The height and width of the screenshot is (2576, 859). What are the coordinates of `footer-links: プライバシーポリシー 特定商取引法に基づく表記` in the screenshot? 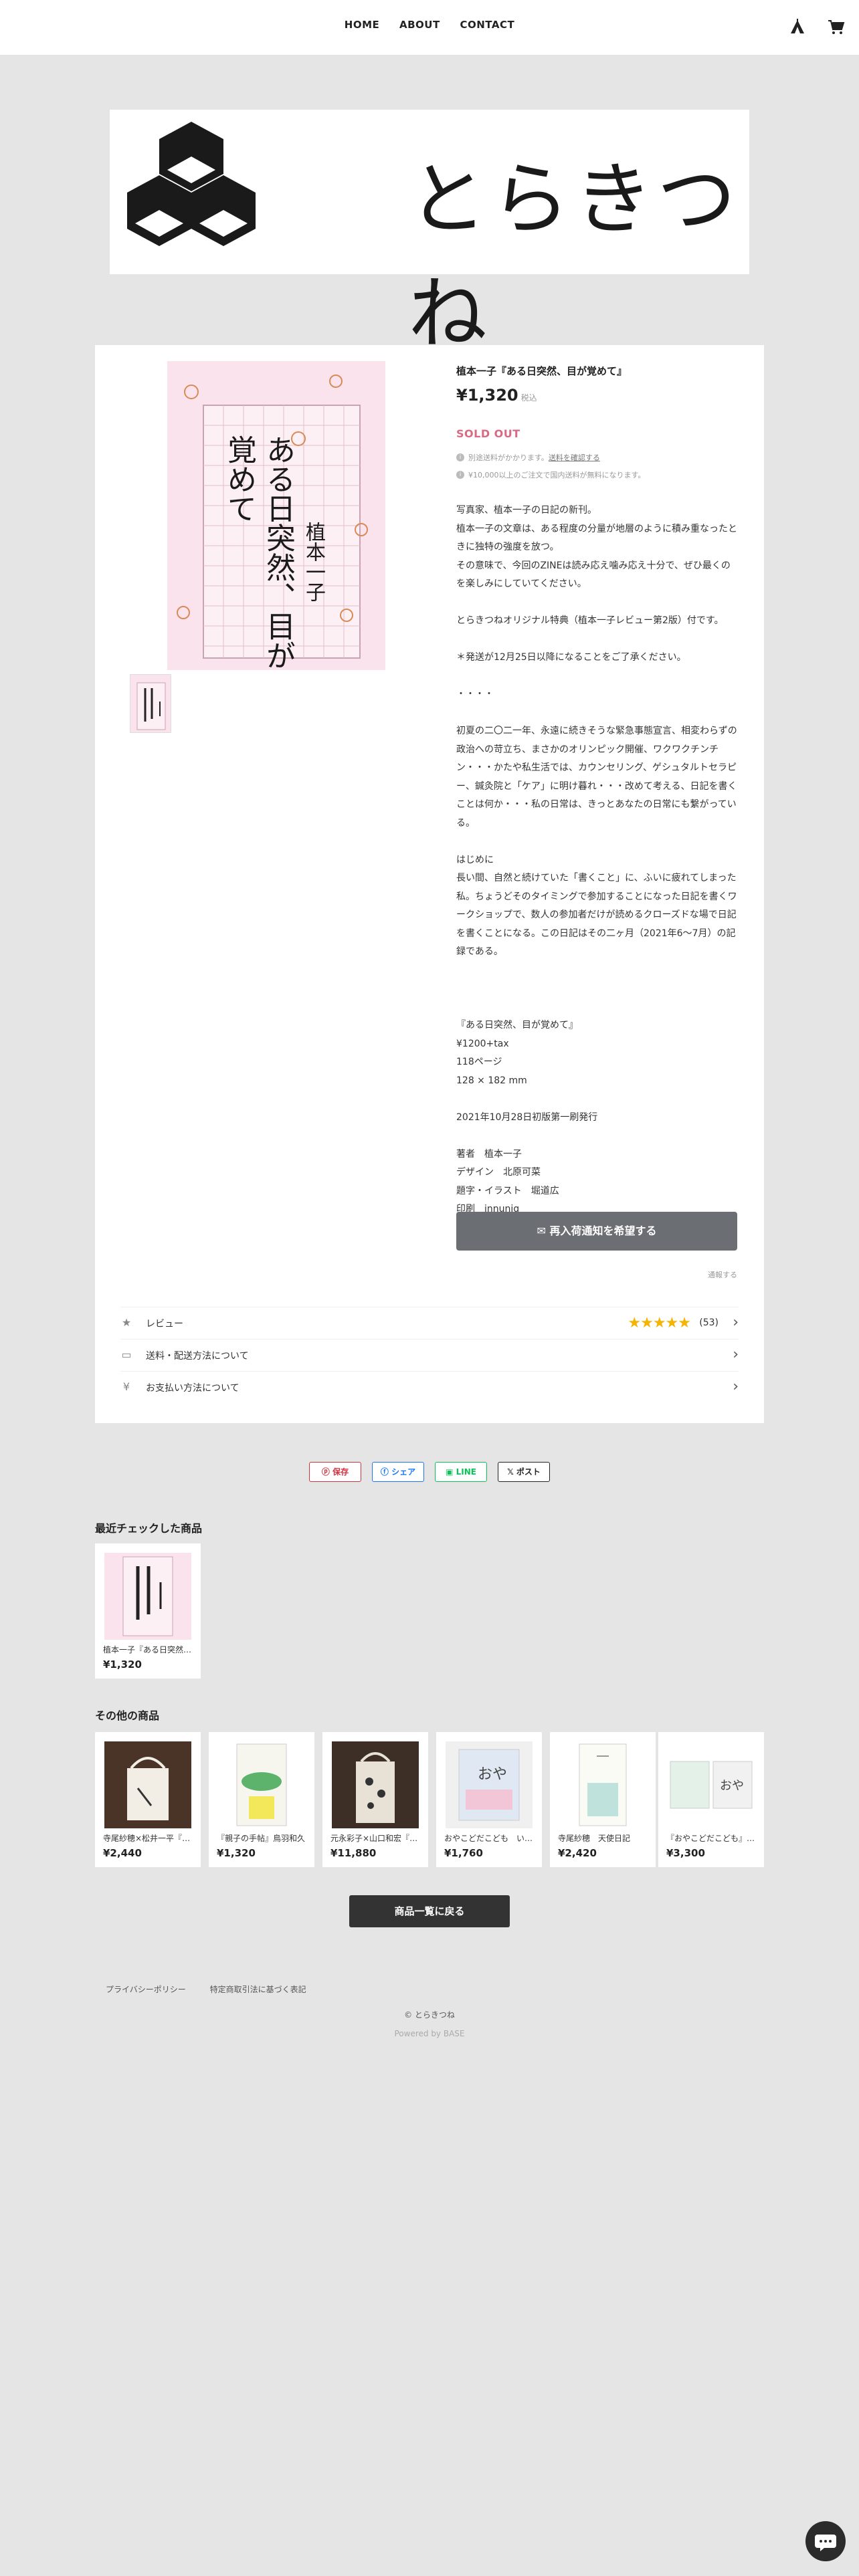 It's located at (217, 1989).